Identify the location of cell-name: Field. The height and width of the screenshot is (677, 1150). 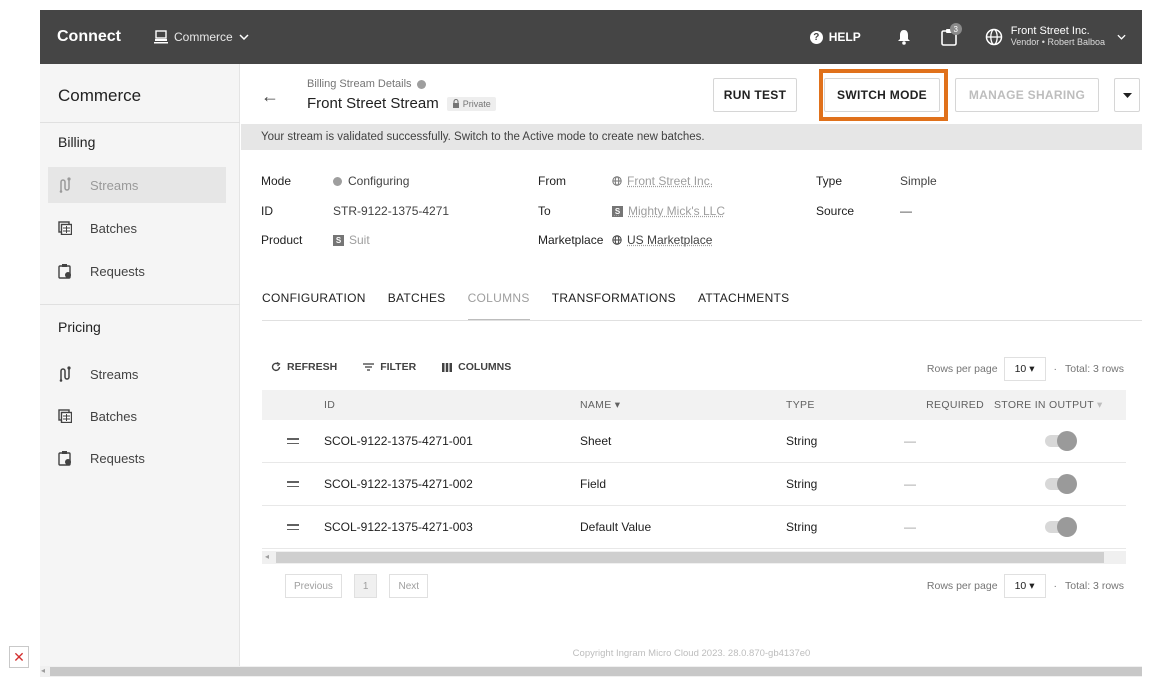
(593, 484).